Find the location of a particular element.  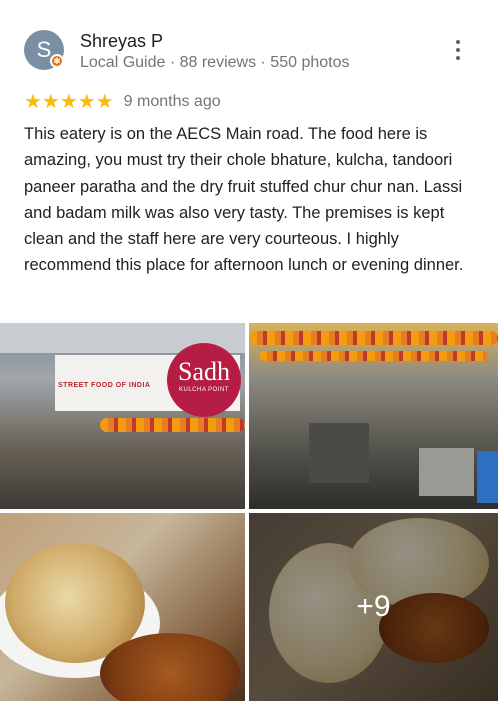

review-age: 9 months ago is located at coordinates (172, 101).